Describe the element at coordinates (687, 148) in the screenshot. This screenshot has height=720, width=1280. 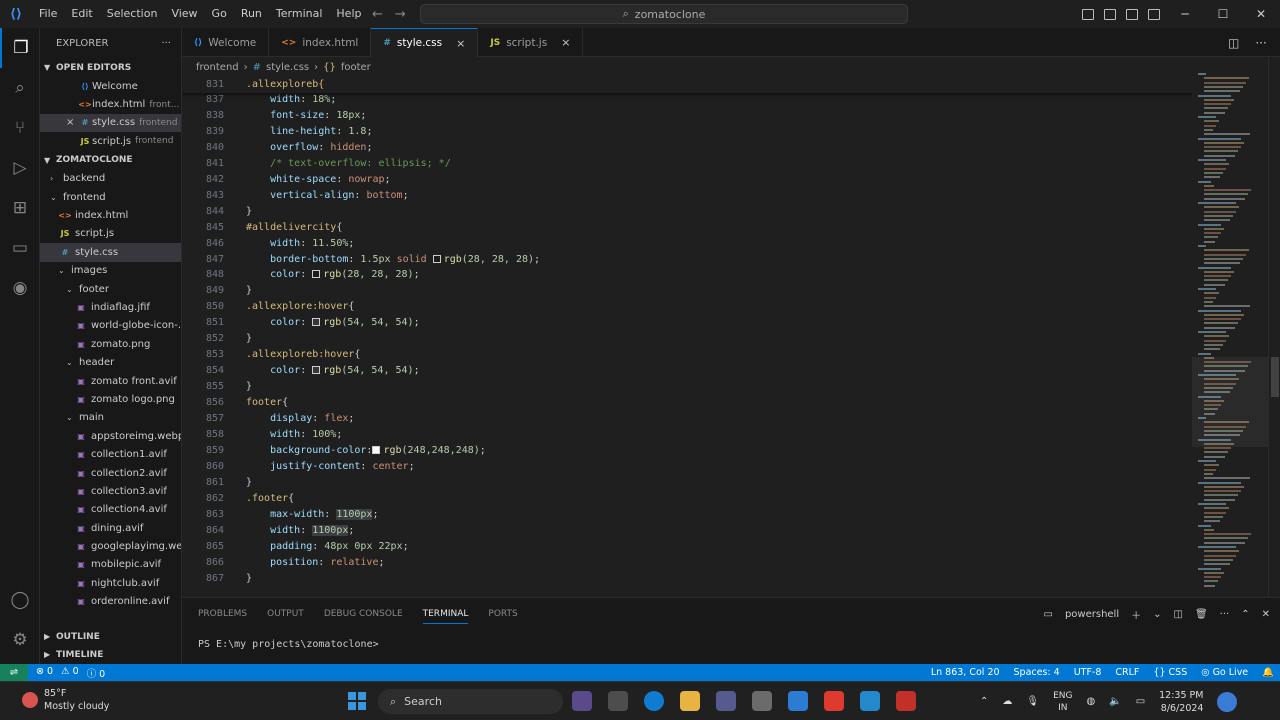
I see `code-line: 840 overflow: hidden;` at that location.